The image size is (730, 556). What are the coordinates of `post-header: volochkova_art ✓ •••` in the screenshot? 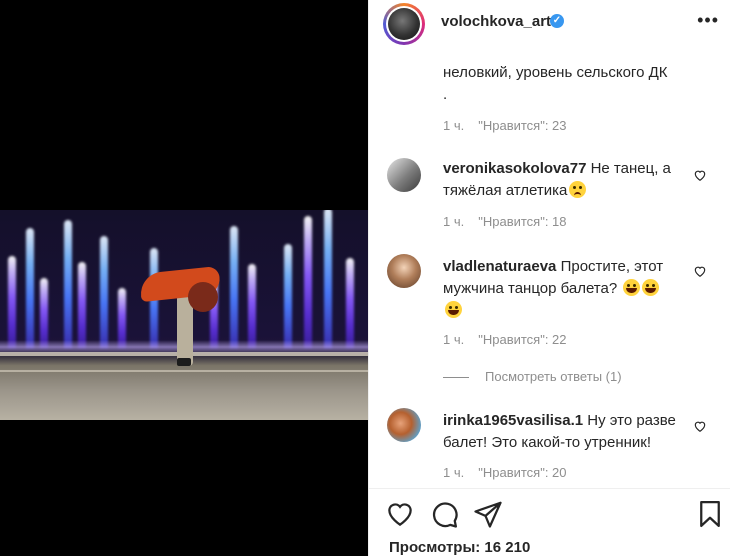 It's located at (549, 24).